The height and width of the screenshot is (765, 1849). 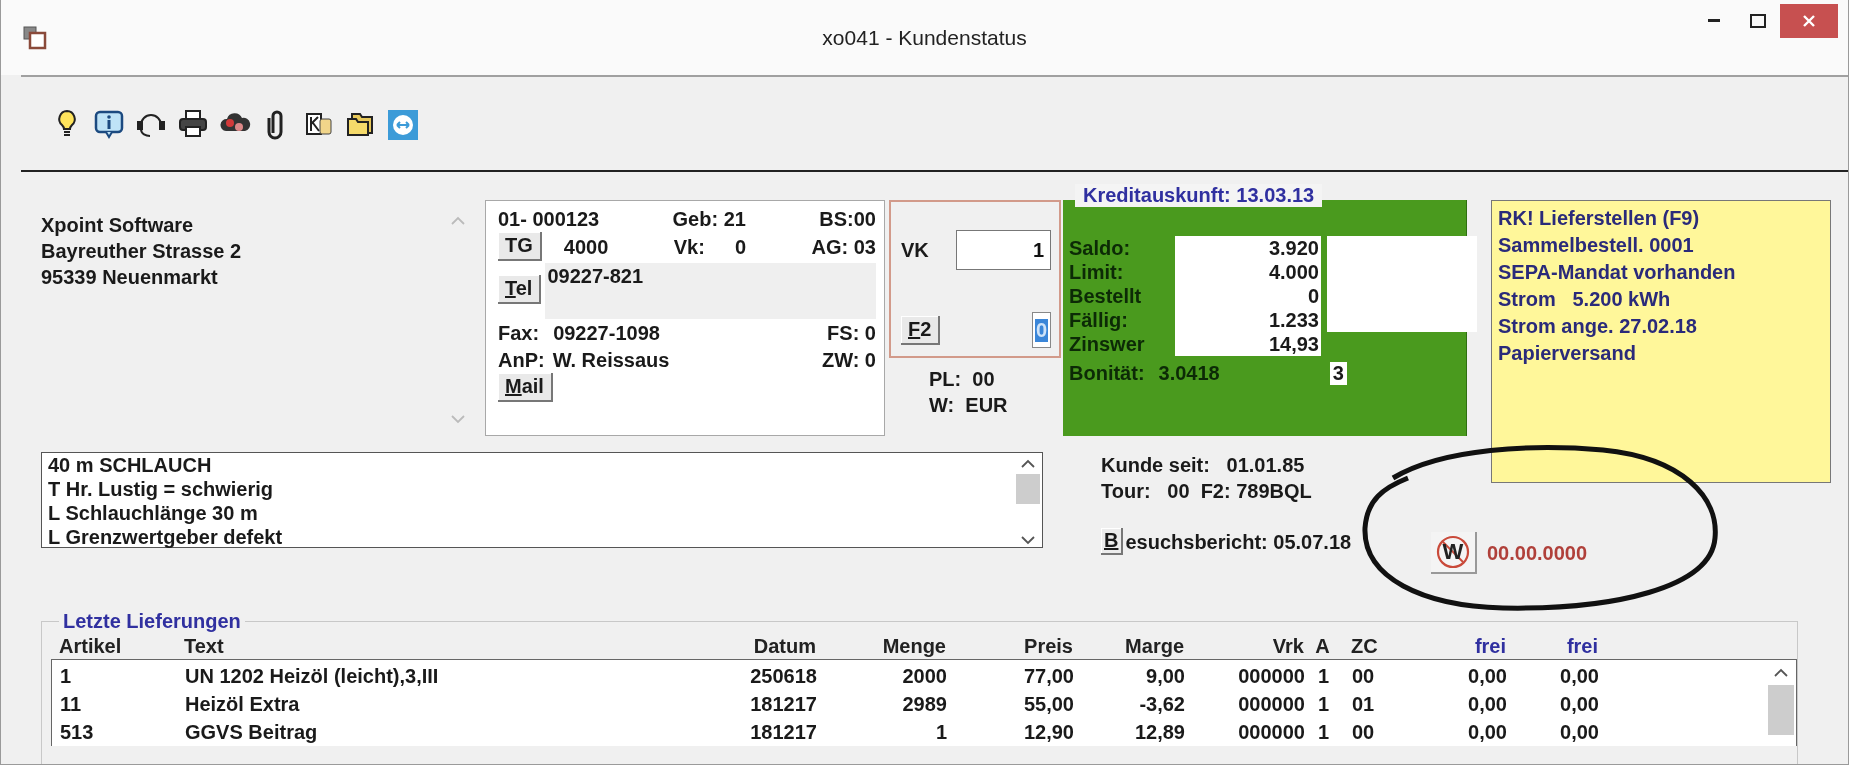 I want to click on address-line: Xpoint Software, so click(x=118, y=225).